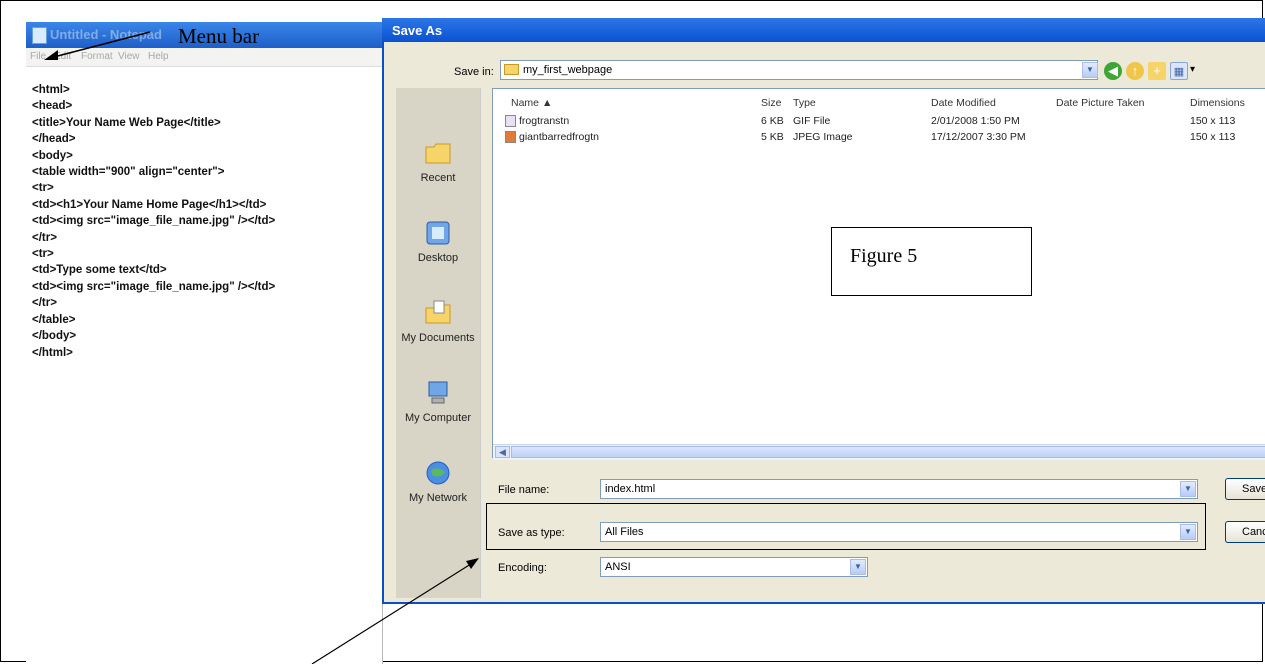  What do you see at coordinates (51, 55) in the screenshot?
I see `menu-bar-arrow-head` at bounding box center [51, 55].